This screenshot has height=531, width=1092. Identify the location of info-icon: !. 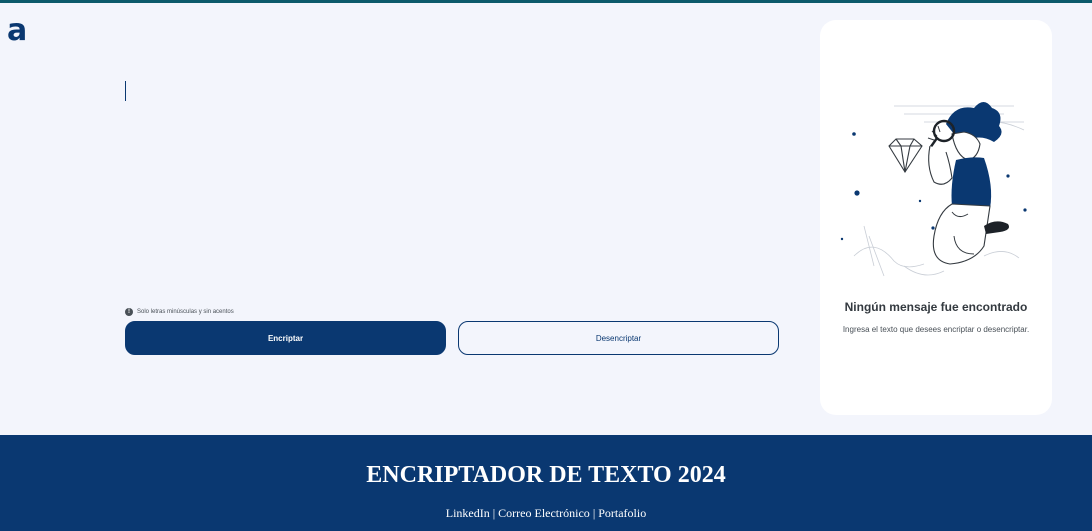
(129, 312).